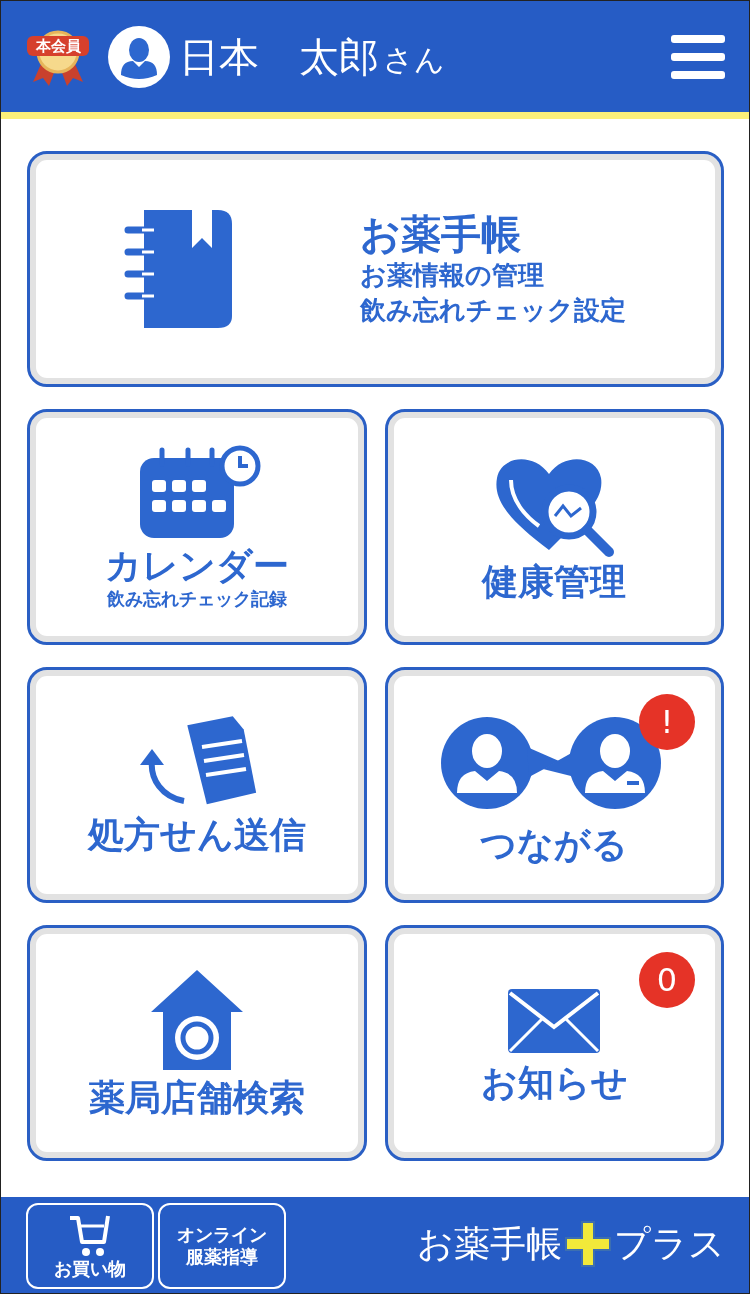 The image size is (750, 1294). Describe the element at coordinates (196, 1098) in the screenshot. I see `tile-title: 薬局店舗検索` at that location.